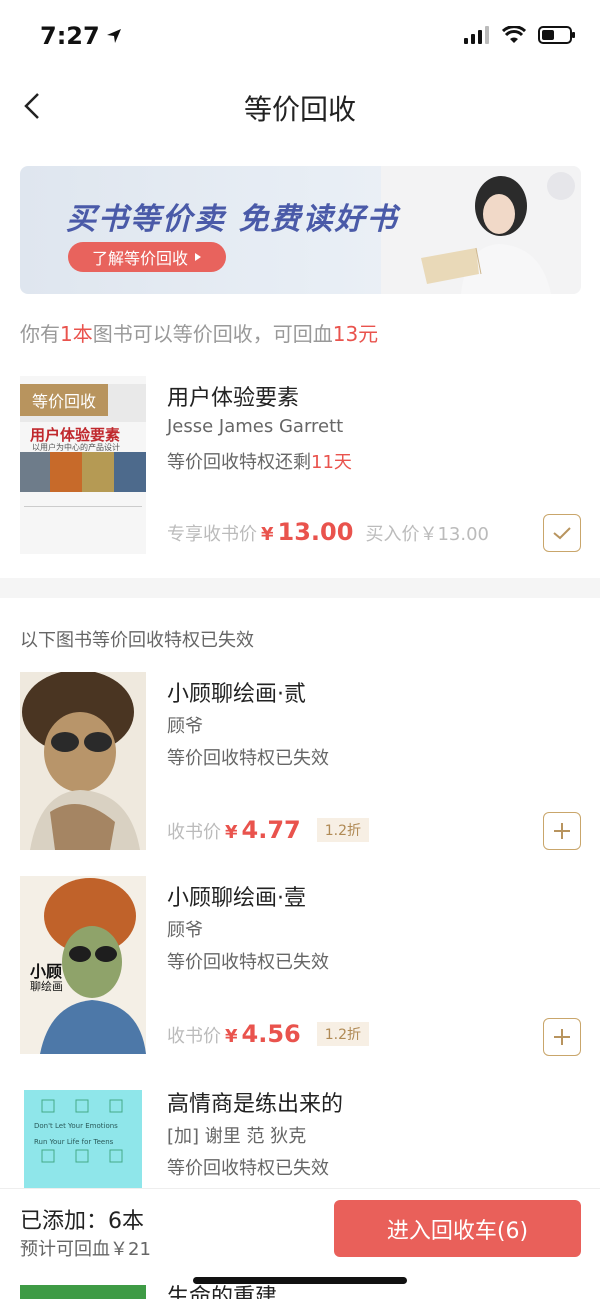 The width and height of the screenshot is (600, 1299). I want to click on expired-section-label: 以下图书等价回收特权已失效, so click(137, 640).